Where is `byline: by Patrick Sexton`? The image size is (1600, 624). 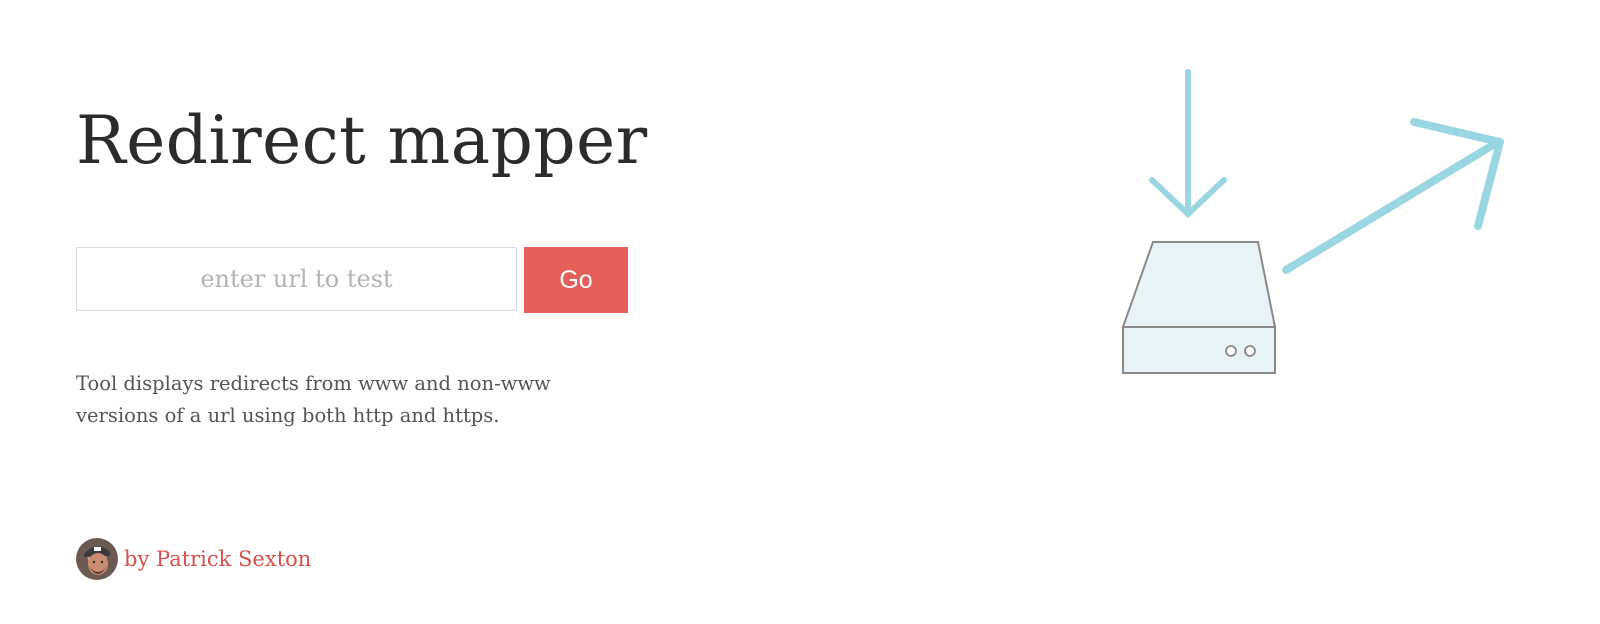
byline: by Patrick Sexton is located at coordinates (193, 559).